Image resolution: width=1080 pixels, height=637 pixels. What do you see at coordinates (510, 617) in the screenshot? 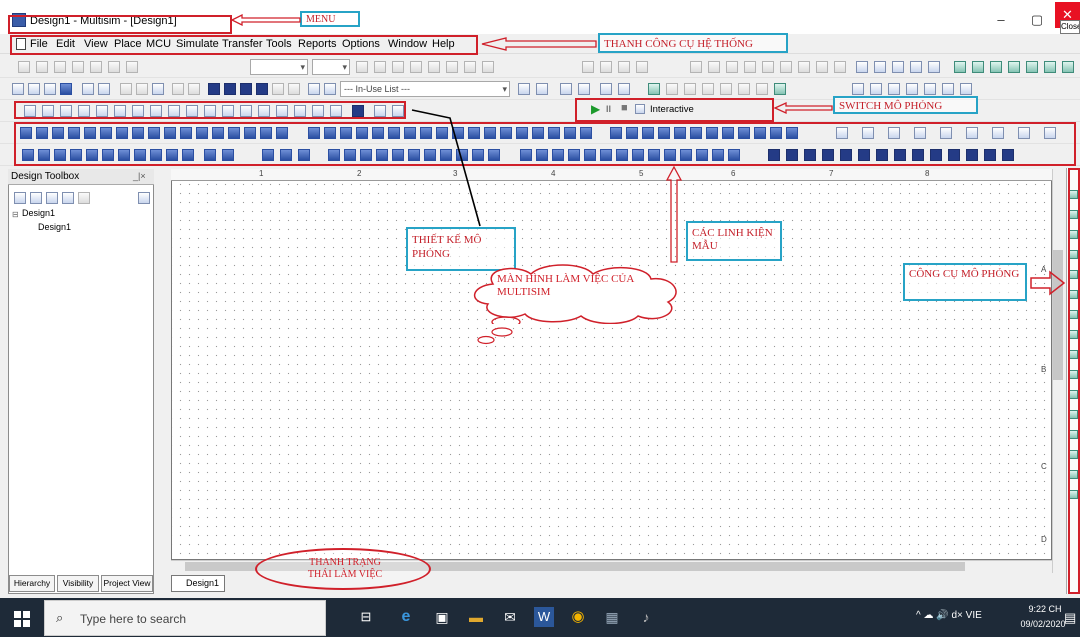
I see `mail-icon: ✉` at bounding box center [510, 617].